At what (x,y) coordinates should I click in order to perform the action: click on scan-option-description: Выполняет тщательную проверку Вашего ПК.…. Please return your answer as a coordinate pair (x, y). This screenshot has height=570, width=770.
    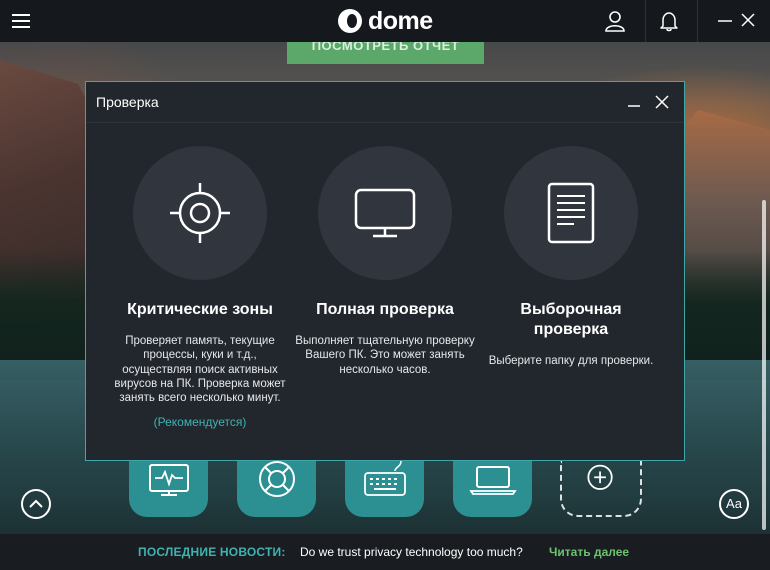
    Looking at the image, I should click on (385, 355).